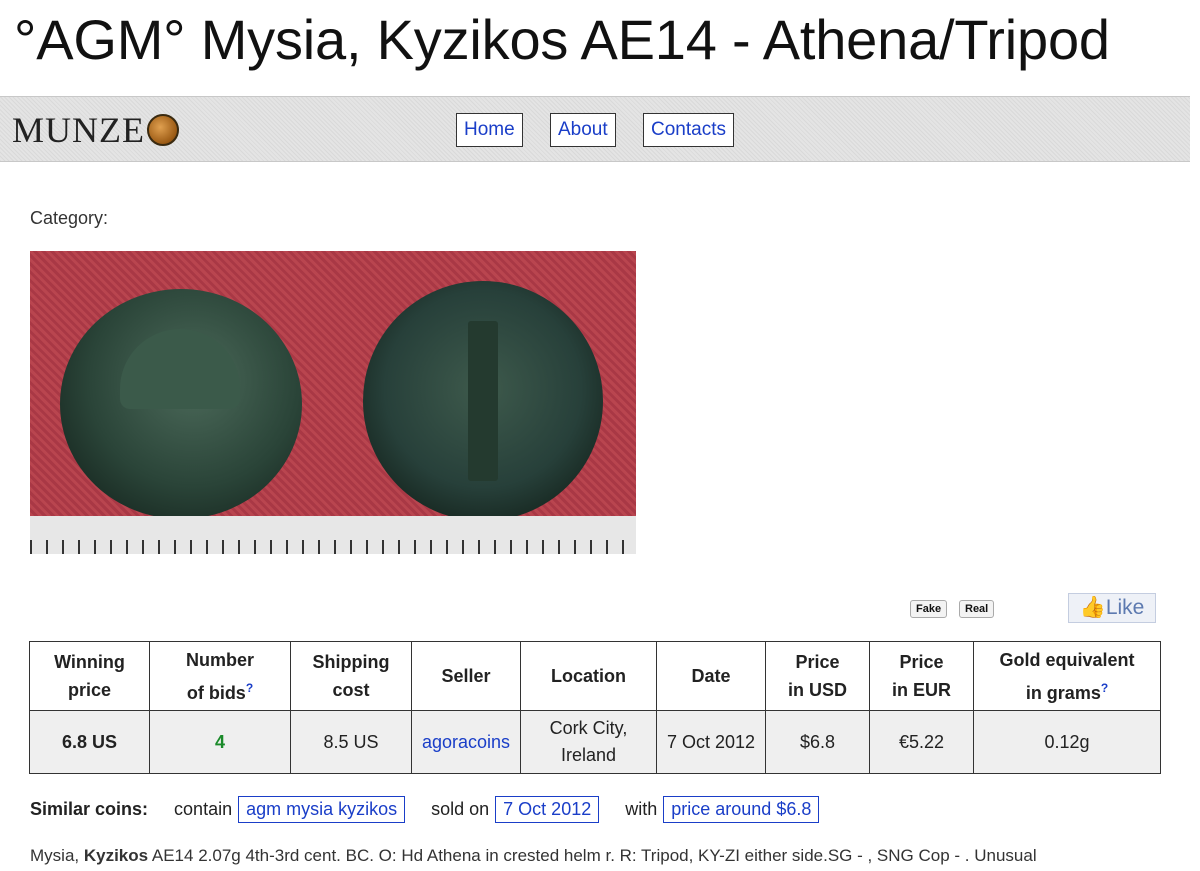 This screenshot has width=1200, height=871. What do you see at coordinates (977, 609) in the screenshot?
I see `real-button: Real` at bounding box center [977, 609].